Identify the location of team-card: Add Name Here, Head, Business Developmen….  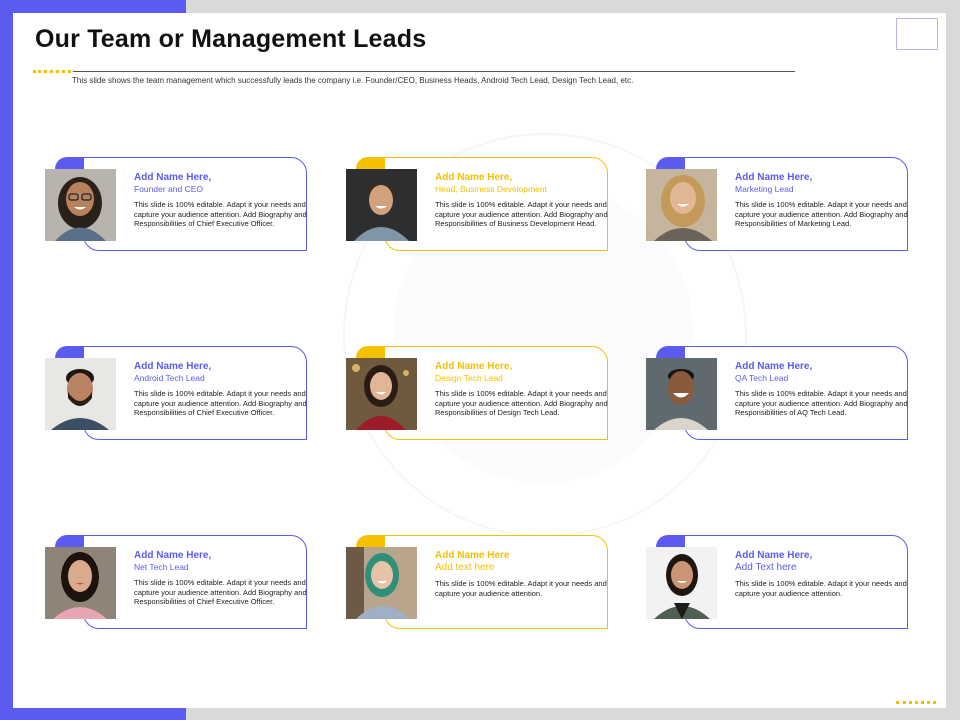
(482, 204).